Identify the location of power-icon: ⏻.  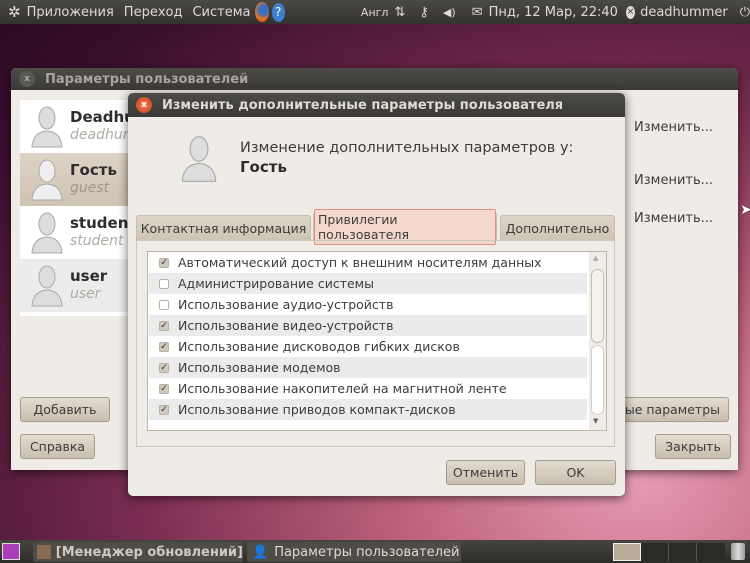
(745, 12).